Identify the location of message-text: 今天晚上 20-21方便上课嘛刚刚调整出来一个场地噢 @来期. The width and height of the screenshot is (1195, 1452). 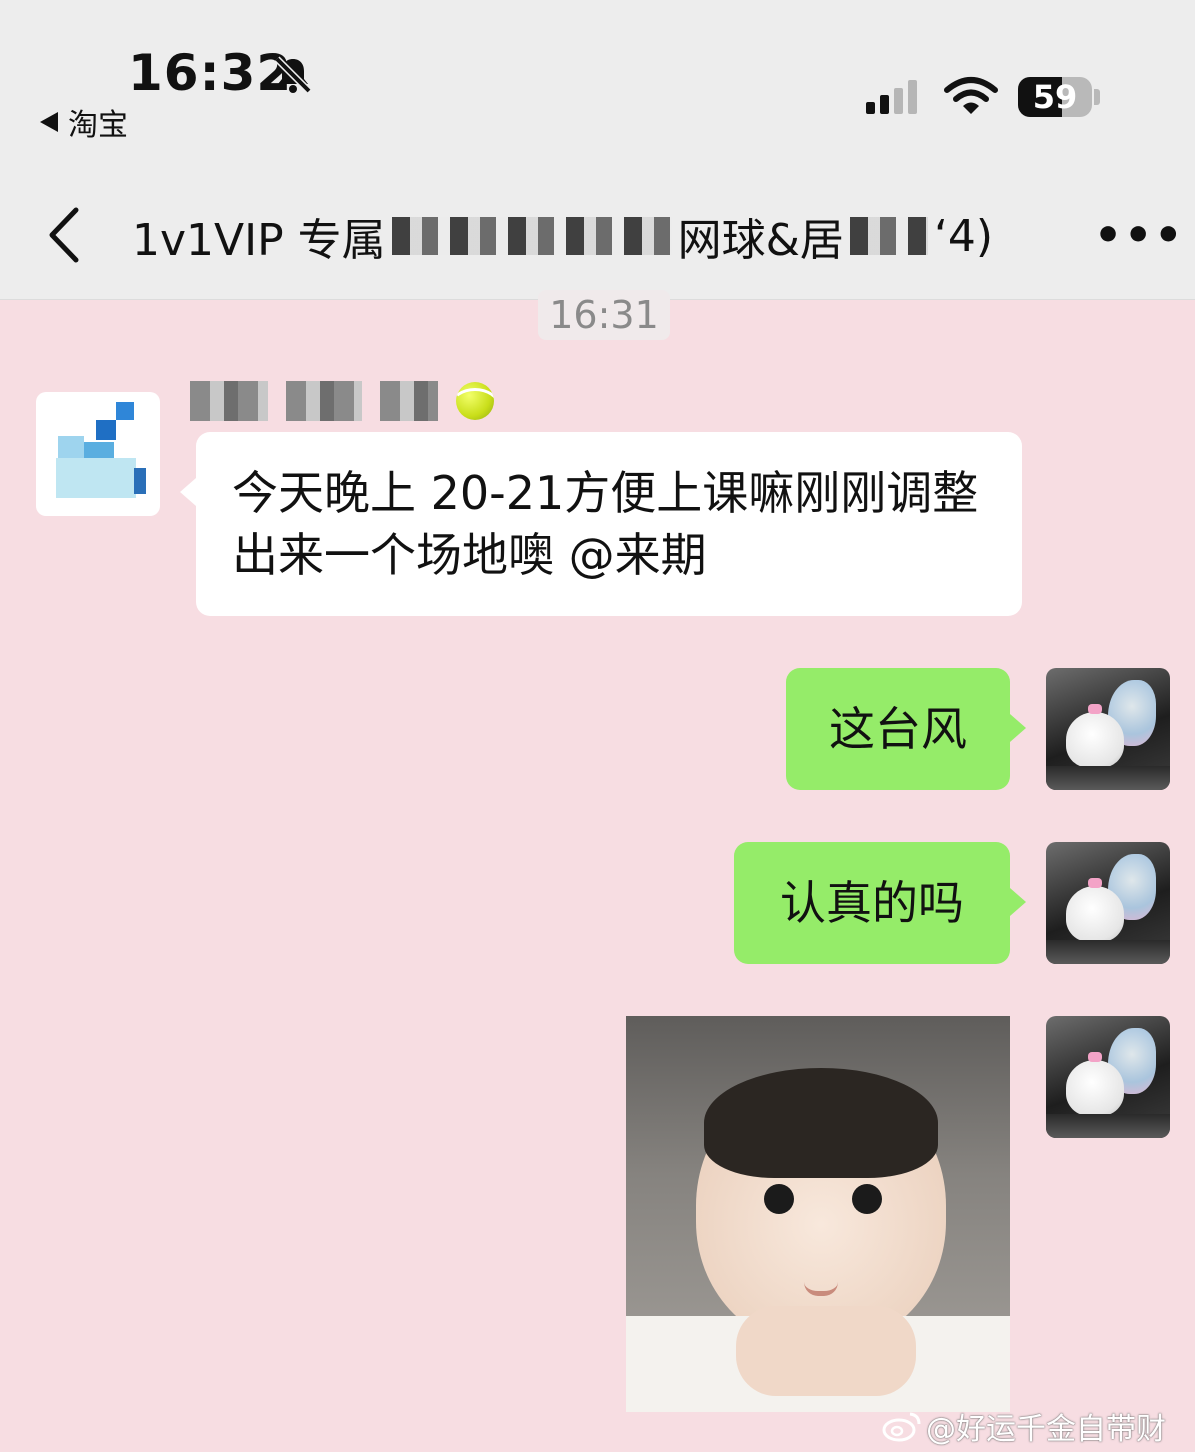
(605, 524).